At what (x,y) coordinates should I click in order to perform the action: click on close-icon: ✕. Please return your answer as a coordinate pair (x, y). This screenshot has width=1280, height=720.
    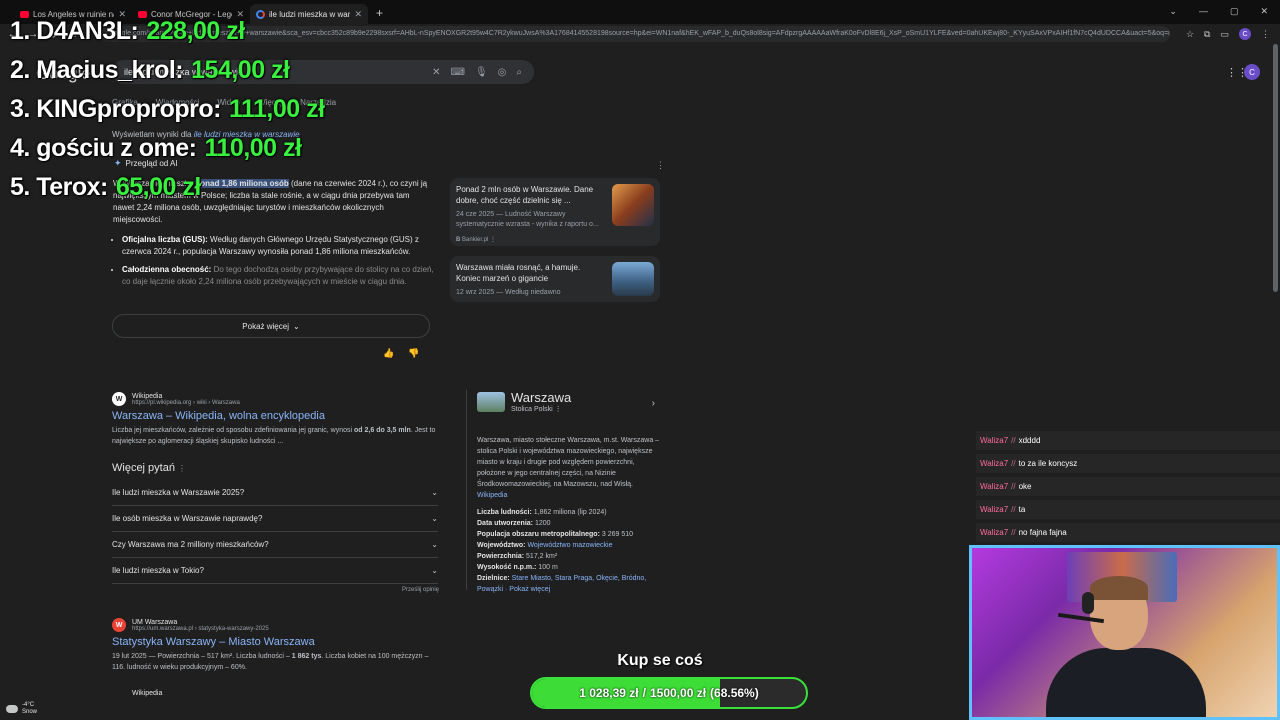
    Looking at the image, I should click on (358, 14).